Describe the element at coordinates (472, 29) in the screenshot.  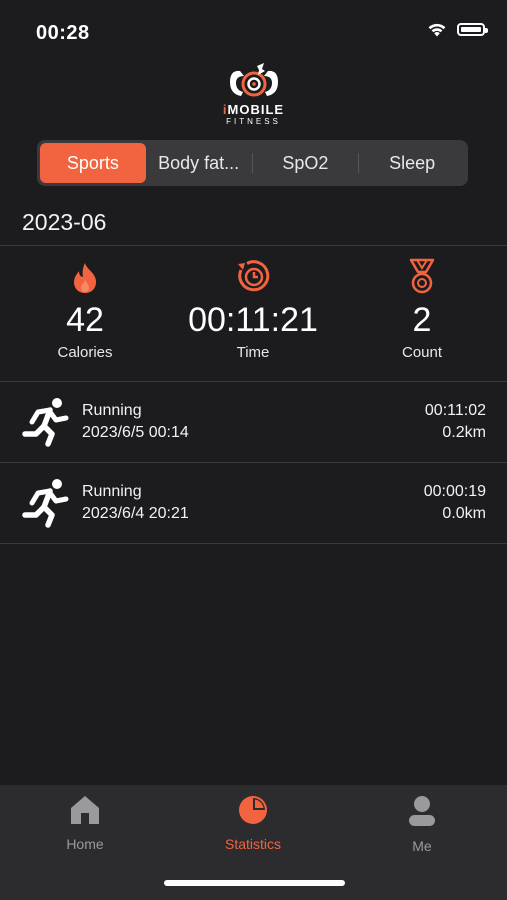
I see `battery-icon` at that location.